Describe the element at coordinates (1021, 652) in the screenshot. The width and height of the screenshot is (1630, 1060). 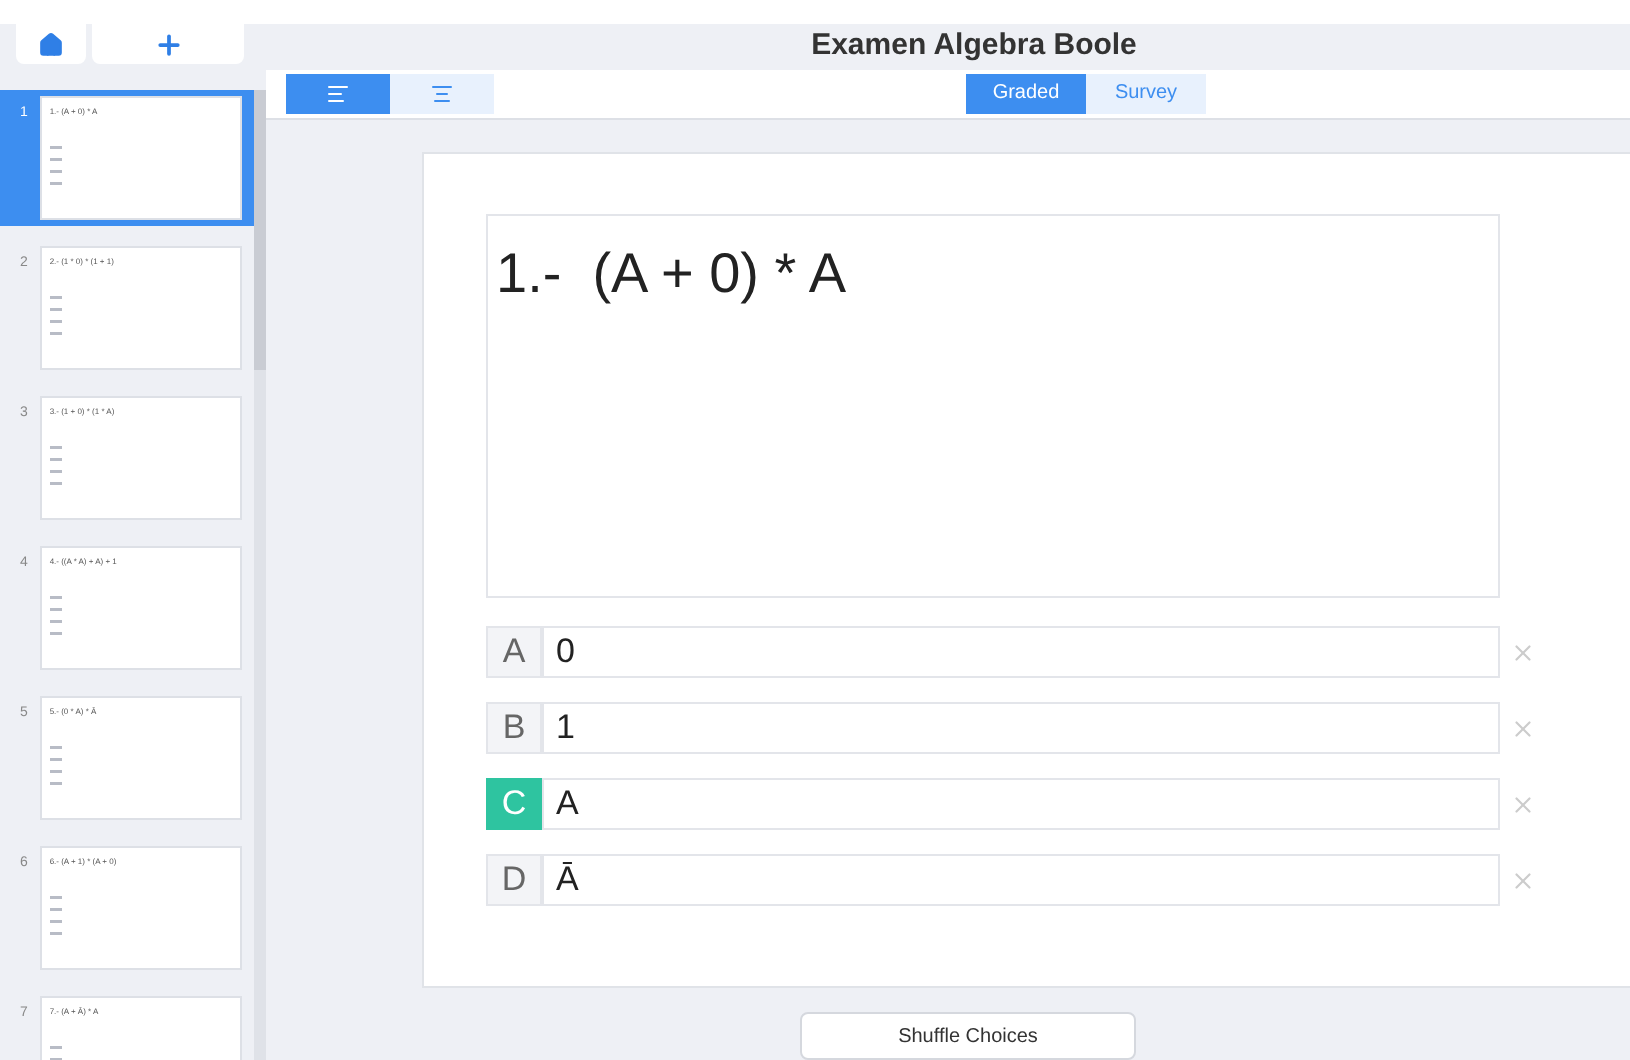
I see `choice-field: 0` at that location.